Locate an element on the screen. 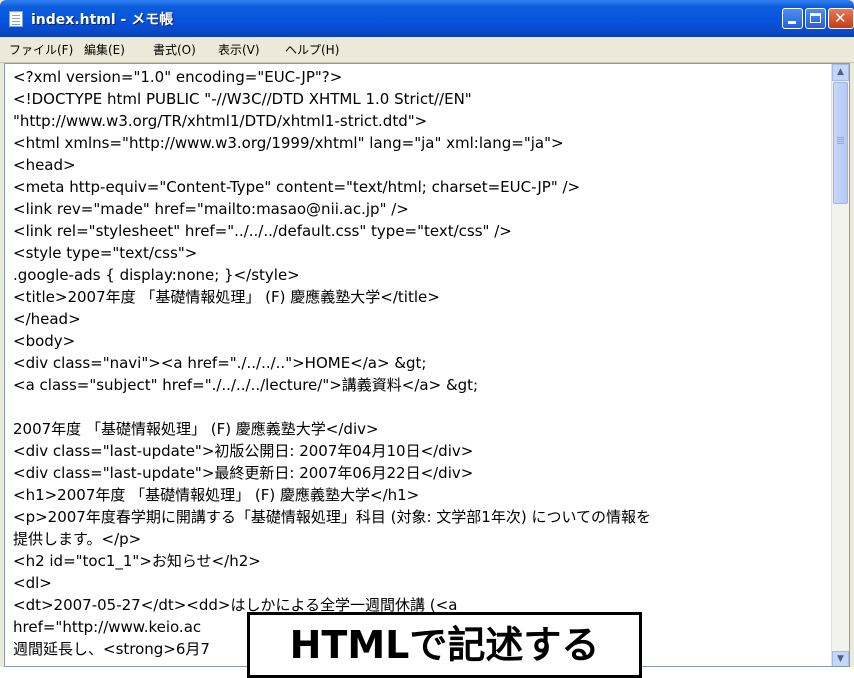 The image size is (854, 678). code-line: <body> is located at coordinates (44, 341).